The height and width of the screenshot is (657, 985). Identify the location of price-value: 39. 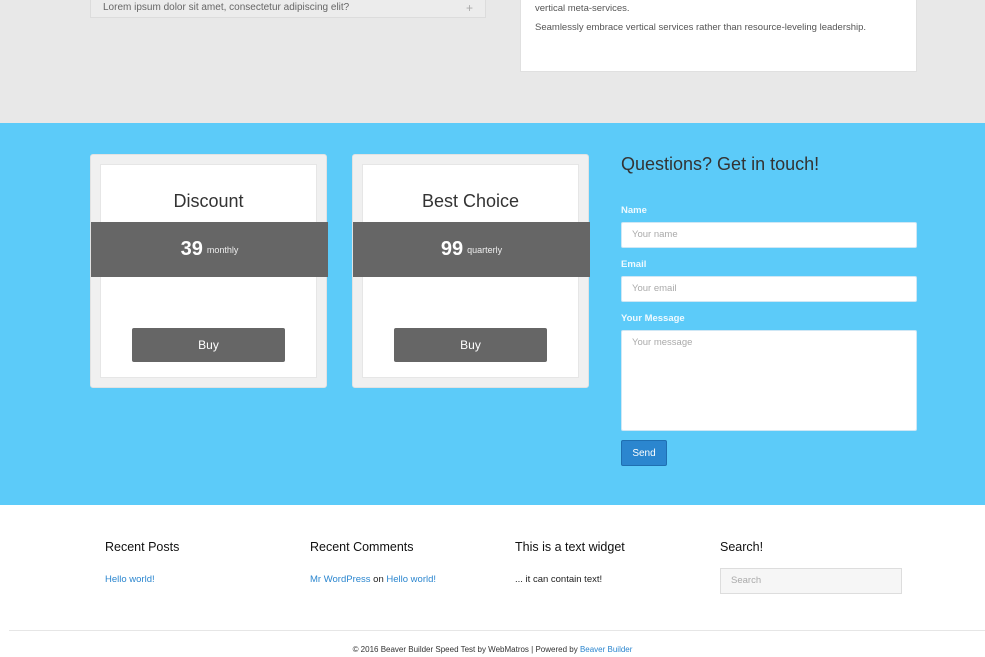
(191, 249).